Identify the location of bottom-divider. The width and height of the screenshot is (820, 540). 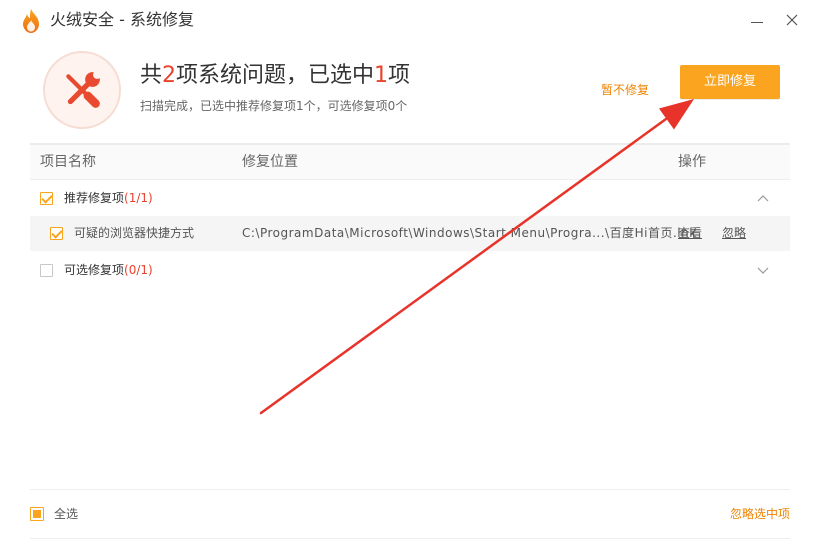
(410, 538).